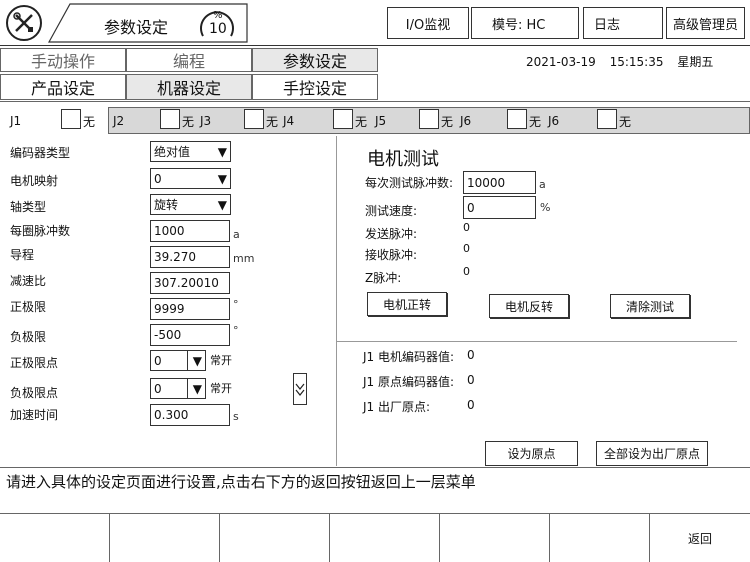 The width and height of the screenshot is (750, 562). I want to click on joint-j2-checkbox, so click(170, 119).